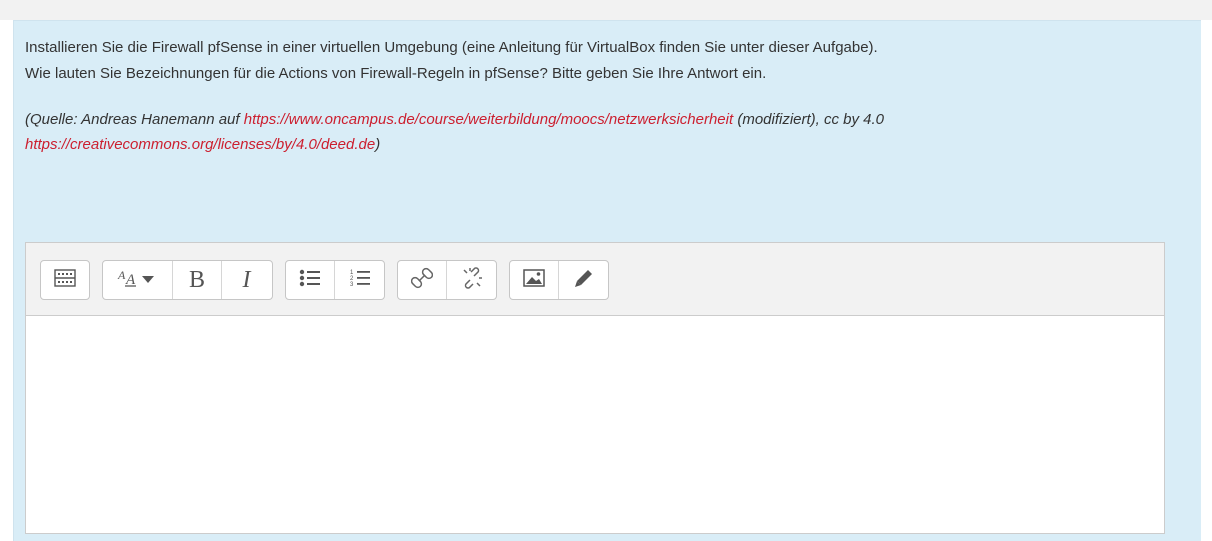  I want to click on link-button, so click(422, 280).